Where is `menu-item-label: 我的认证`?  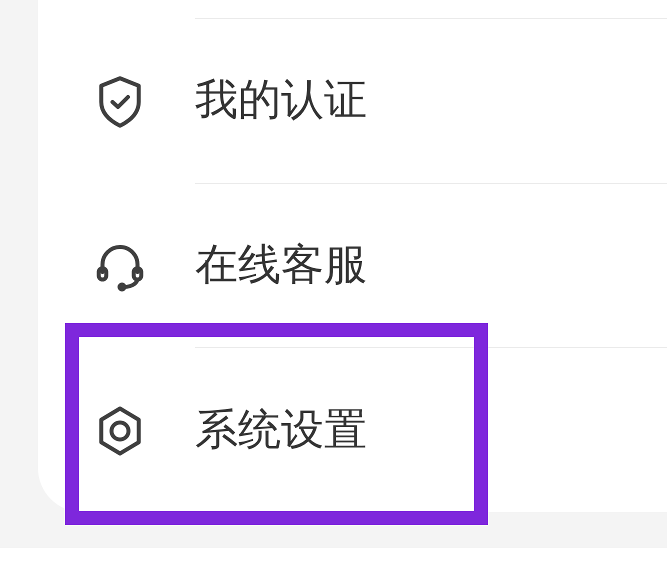 menu-item-label: 我的认证 is located at coordinates (281, 100).